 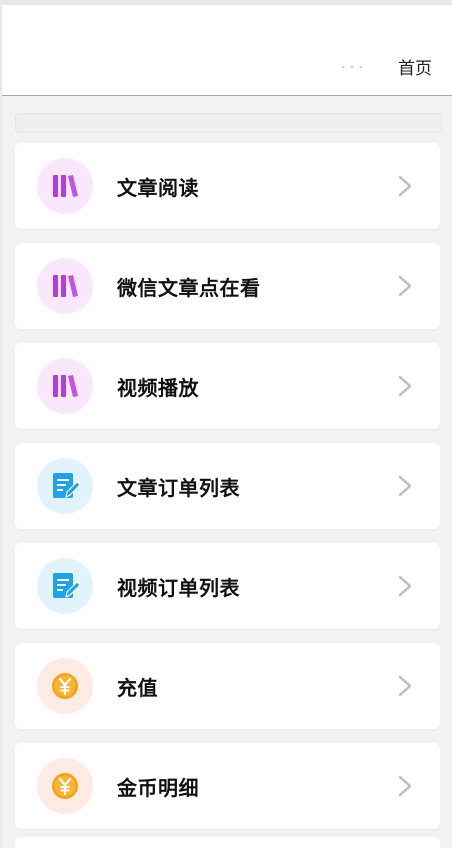 What do you see at coordinates (227, 50) in the screenshot?
I see `top-header: 首页` at bounding box center [227, 50].